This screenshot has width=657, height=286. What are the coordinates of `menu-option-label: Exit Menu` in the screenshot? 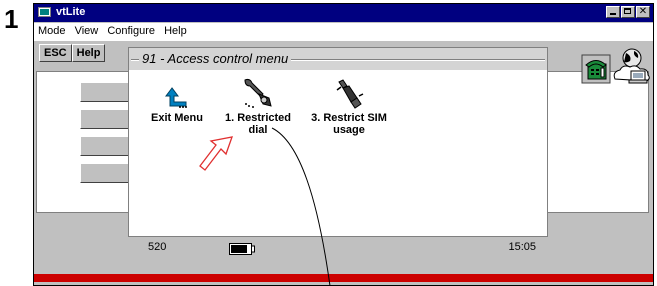 It's located at (177, 118).